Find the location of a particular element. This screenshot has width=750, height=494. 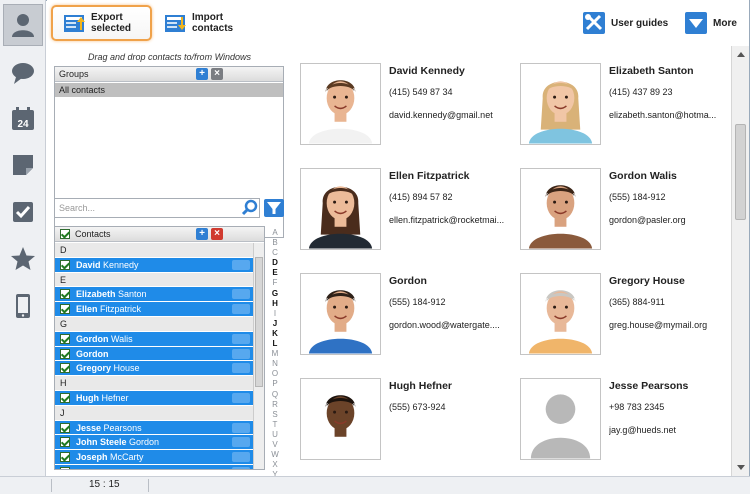

contact-email: gordon@pasler.org is located at coordinates (666, 220).